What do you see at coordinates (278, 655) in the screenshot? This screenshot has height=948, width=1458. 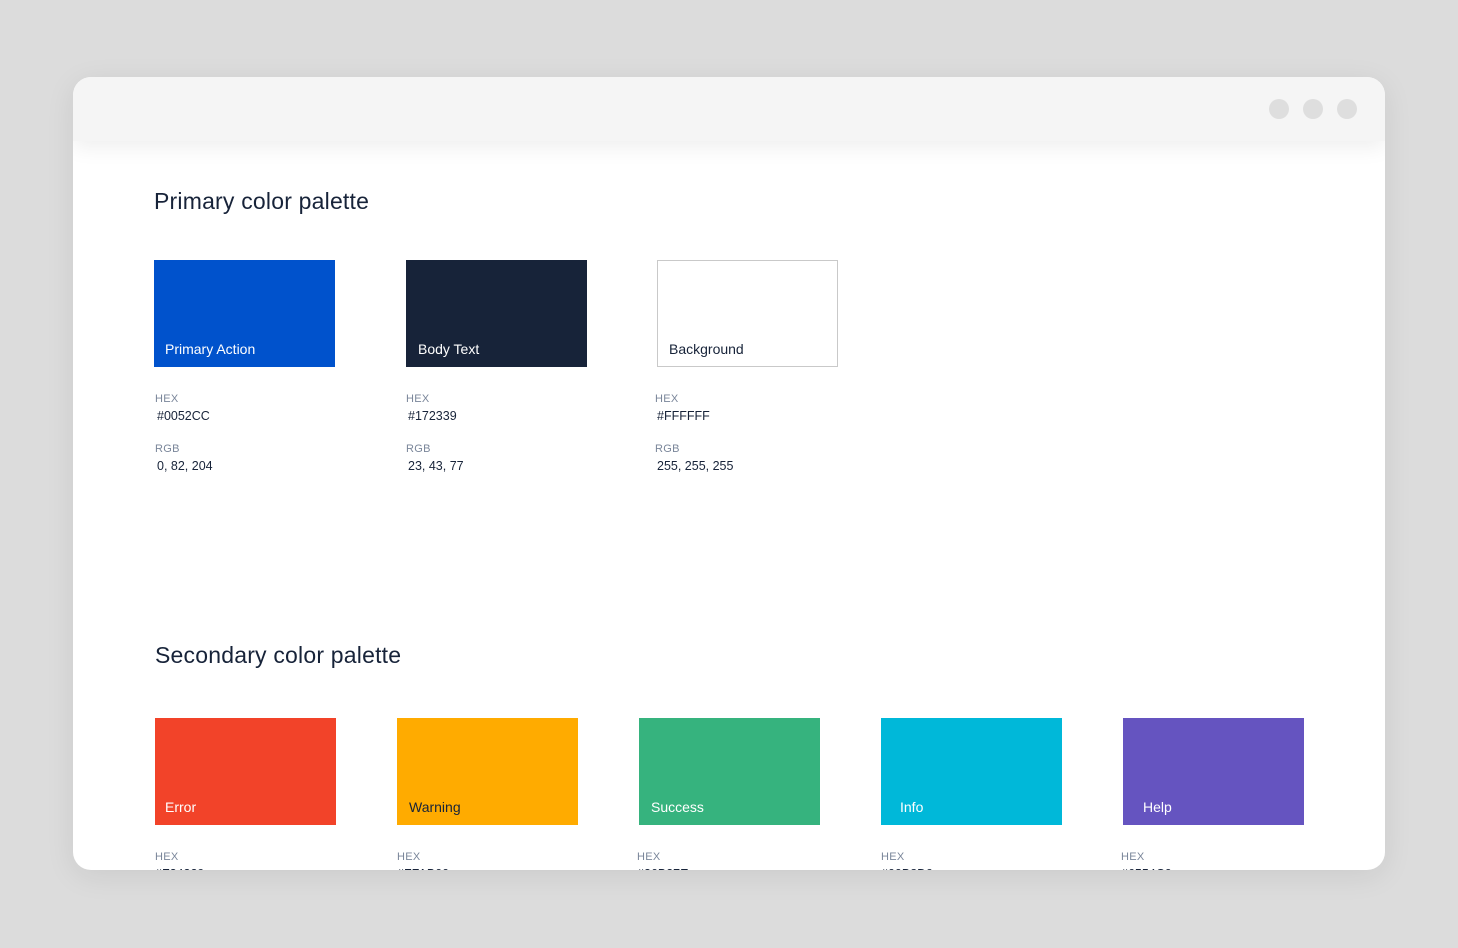 I see `secondary-palette-title: Secondary color palette` at bounding box center [278, 655].